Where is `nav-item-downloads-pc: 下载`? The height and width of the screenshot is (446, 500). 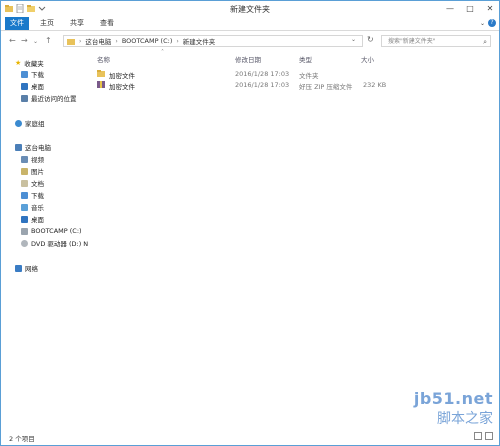
nav-item-downloads-pc: 下载 is located at coordinates (32, 195).